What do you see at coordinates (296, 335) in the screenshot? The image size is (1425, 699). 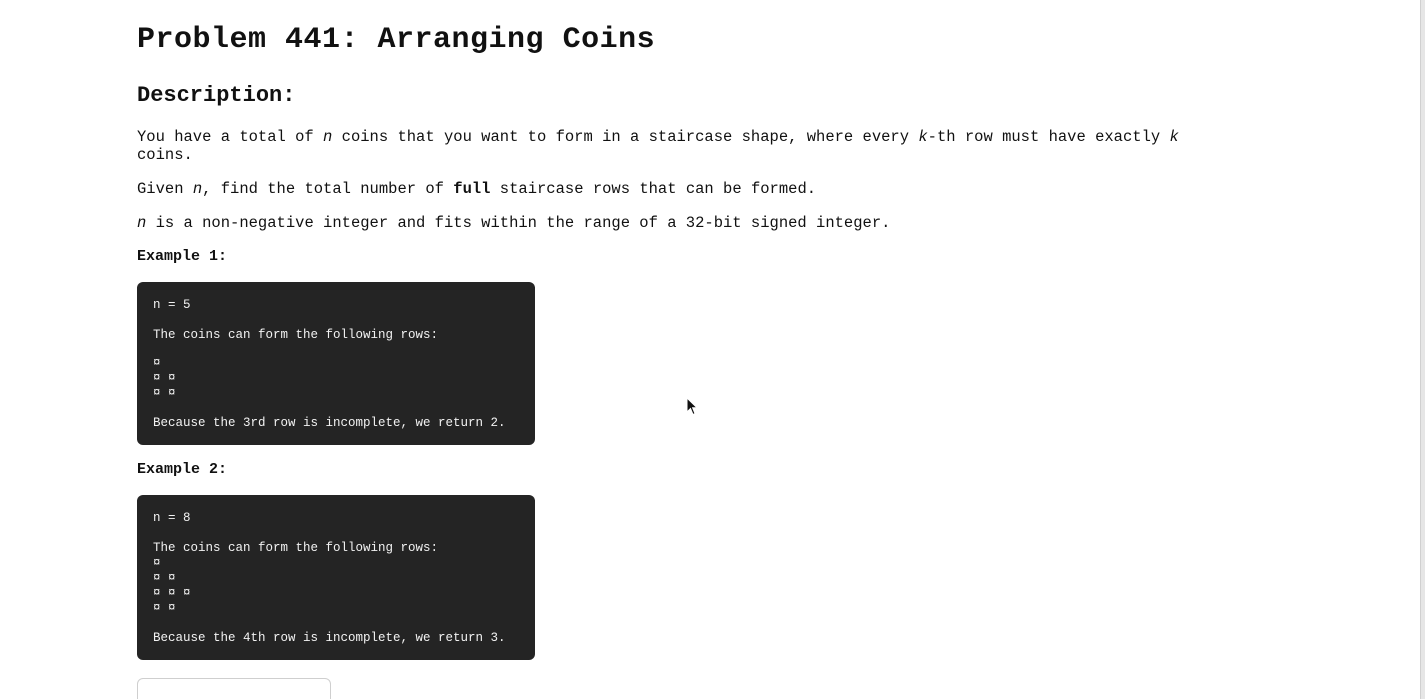 I see `example-1-intro: The coins can form the following rows:` at bounding box center [296, 335].